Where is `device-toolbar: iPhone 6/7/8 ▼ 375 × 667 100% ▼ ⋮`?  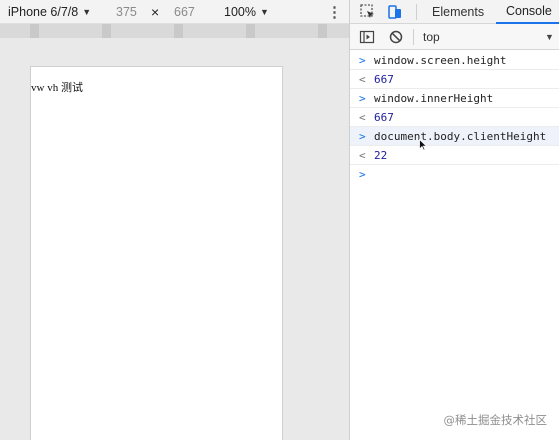 device-toolbar: iPhone 6/7/8 ▼ 375 × 667 100% ▼ ⋮ is located at coordinates (174, 12).